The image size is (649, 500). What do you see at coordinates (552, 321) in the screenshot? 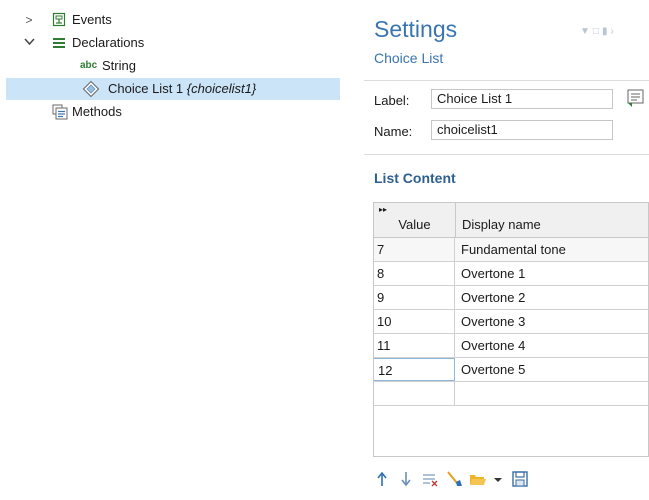
I see `display-name-cell: Overtone 3` at bounding box center [552, 321].